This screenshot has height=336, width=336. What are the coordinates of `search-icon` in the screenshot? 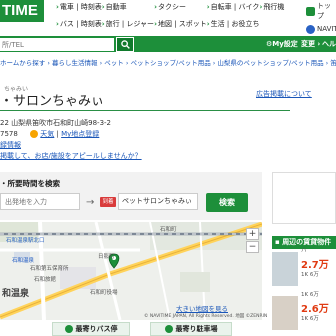 It's located at (125, 44).